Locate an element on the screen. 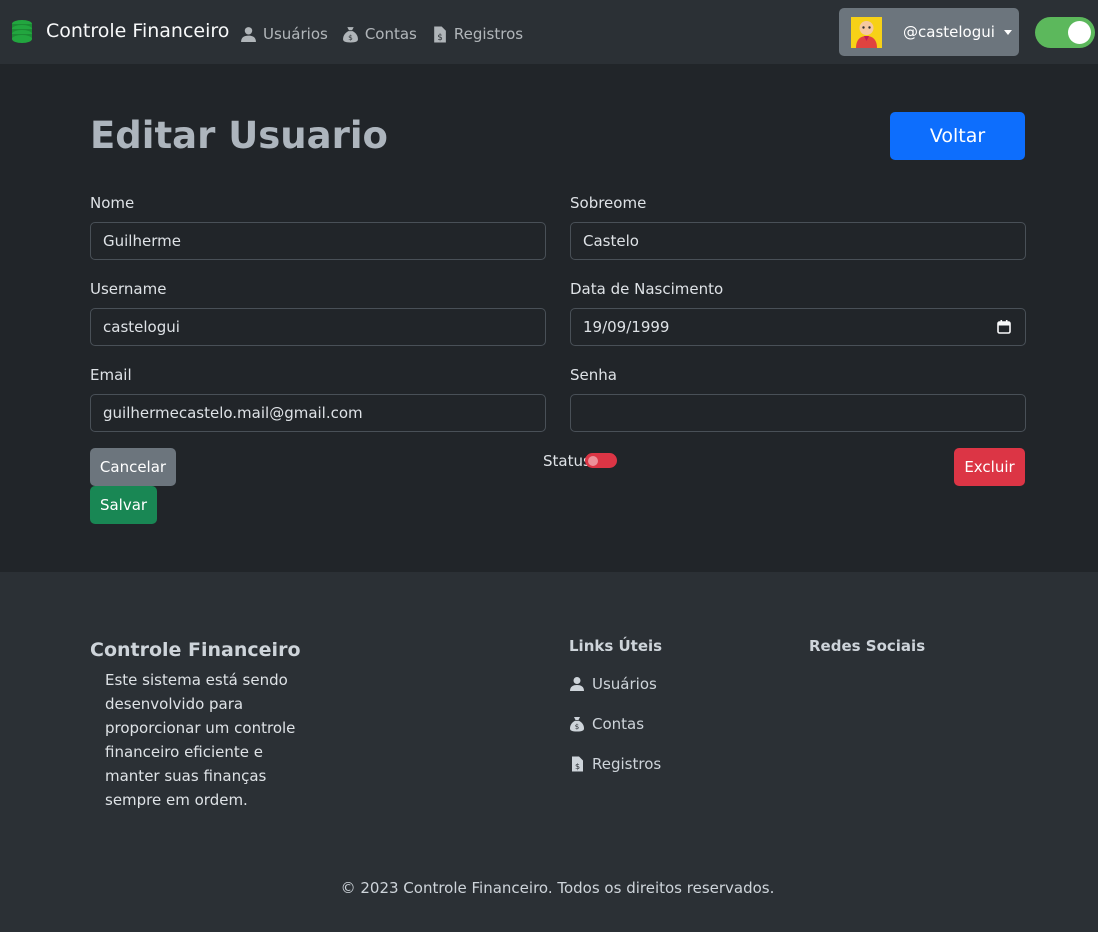 This screenshot has width=1098, height=932. nav-links: Usuários $ Contas $ Registros is located at coordinates (388, 34).